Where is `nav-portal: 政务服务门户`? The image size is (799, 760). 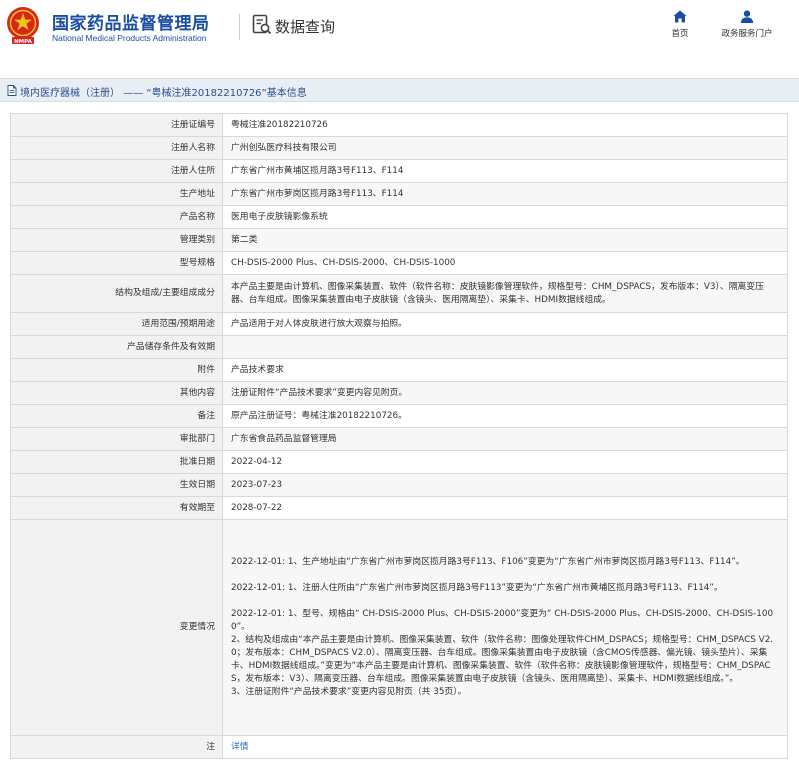 nav-portal: 政务服务门户 is located at coordinates (747, 24).